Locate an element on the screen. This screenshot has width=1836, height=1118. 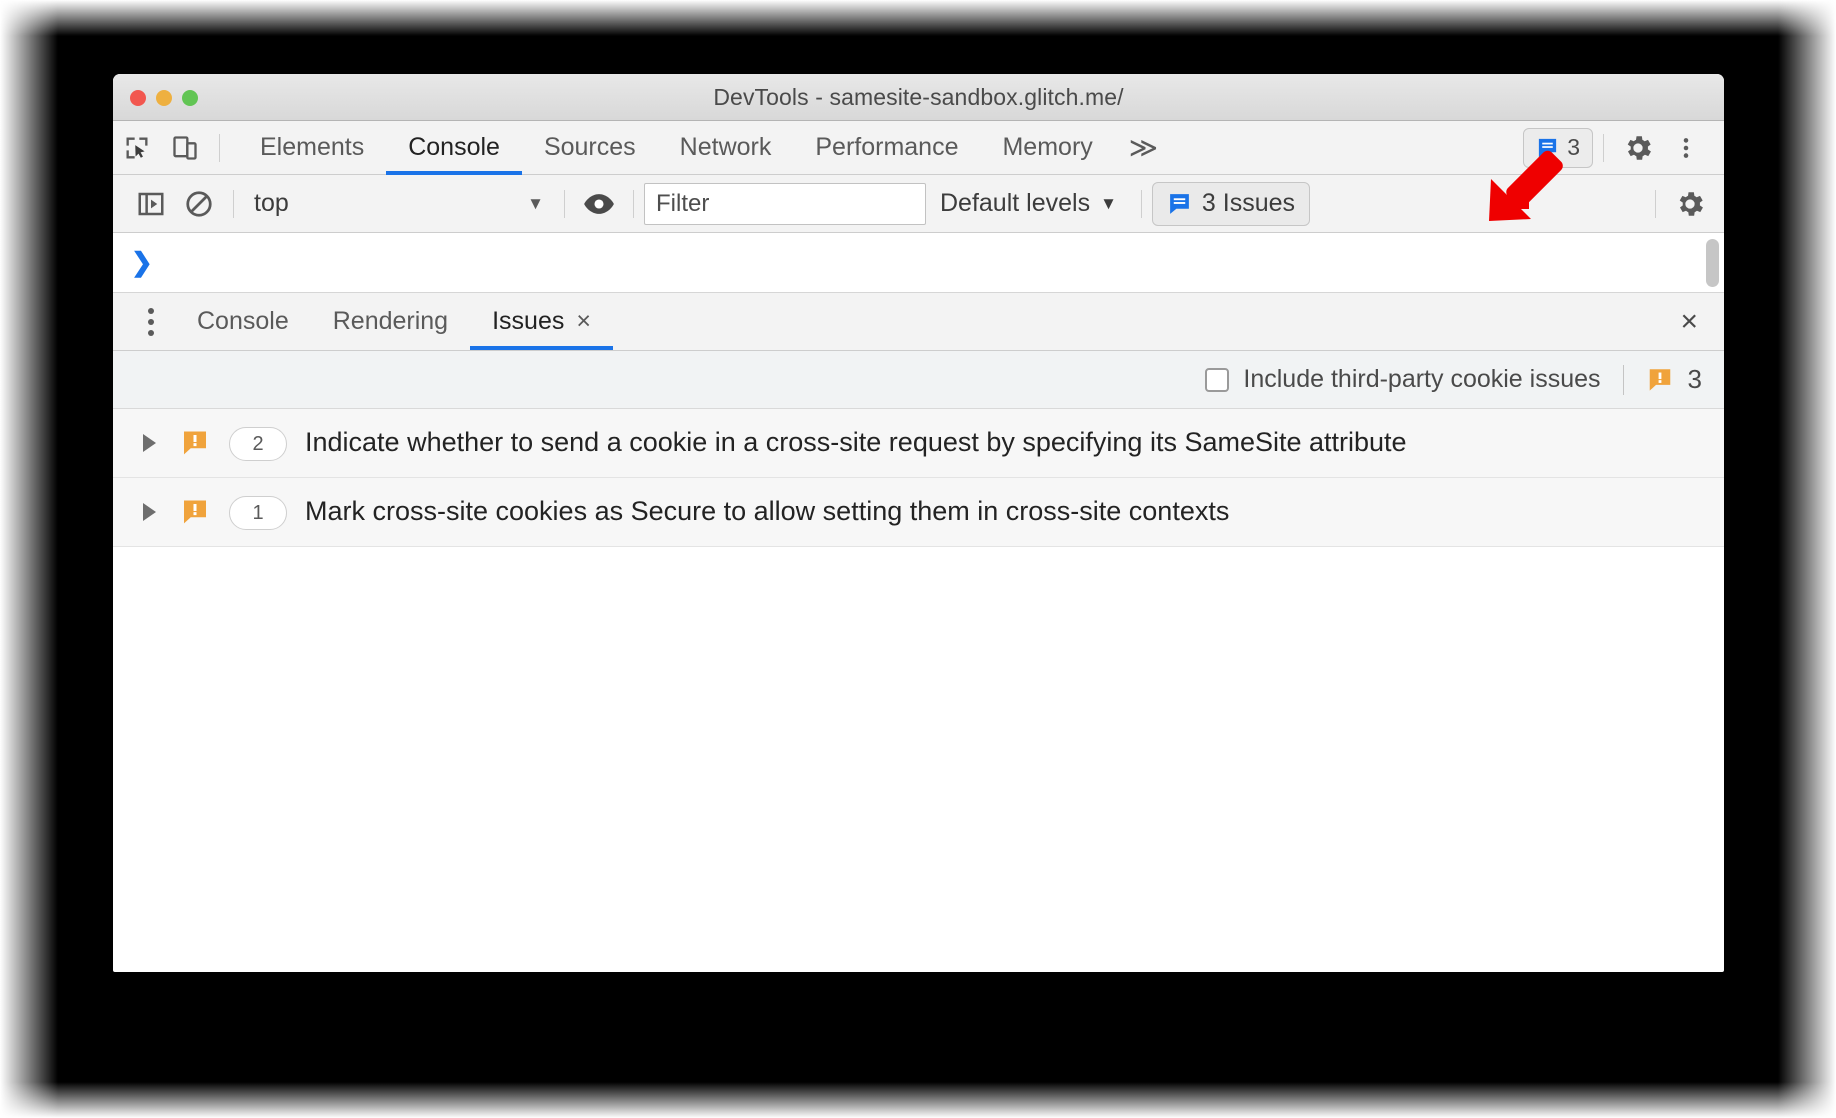
close-issues-tab-icon: × is located at coordinates (583, 321).